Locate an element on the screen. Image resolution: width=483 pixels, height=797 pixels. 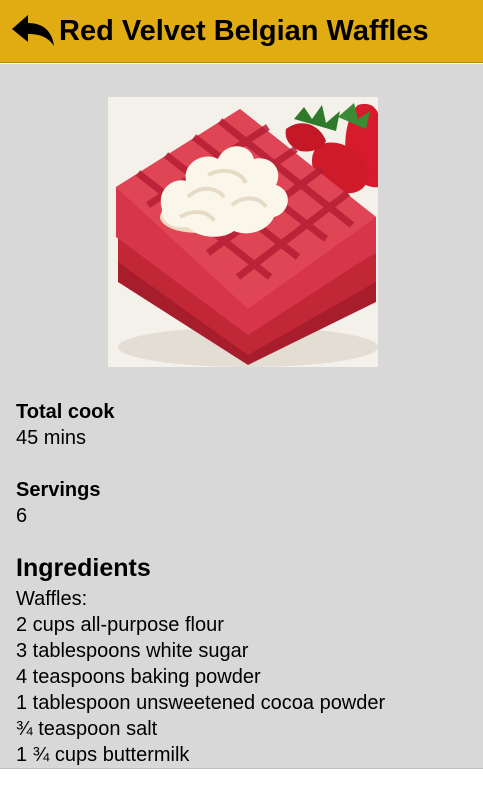
app-bar: Red Velvet Belgian Waffles is located at coordinates (241, 31).